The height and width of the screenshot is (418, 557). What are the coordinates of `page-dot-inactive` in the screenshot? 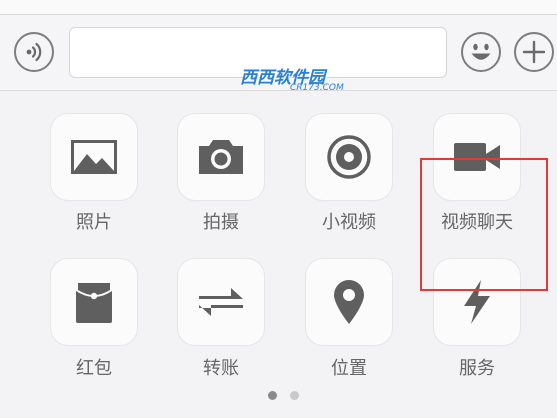 It's located at (294, 395).